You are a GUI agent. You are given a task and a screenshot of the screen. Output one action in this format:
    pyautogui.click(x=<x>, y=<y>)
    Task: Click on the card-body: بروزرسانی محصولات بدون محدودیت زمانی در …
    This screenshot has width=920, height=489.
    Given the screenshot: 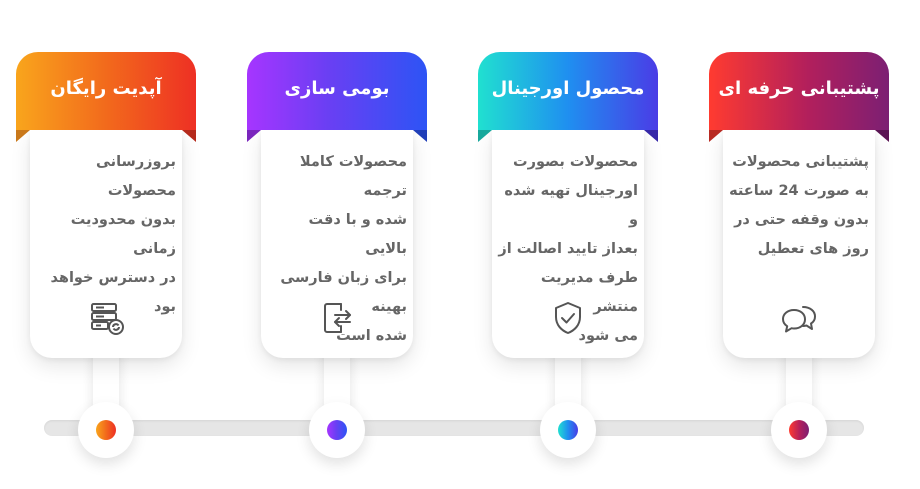 What is the action you would take?
    pyautogui.click(x=106, y=244)
    